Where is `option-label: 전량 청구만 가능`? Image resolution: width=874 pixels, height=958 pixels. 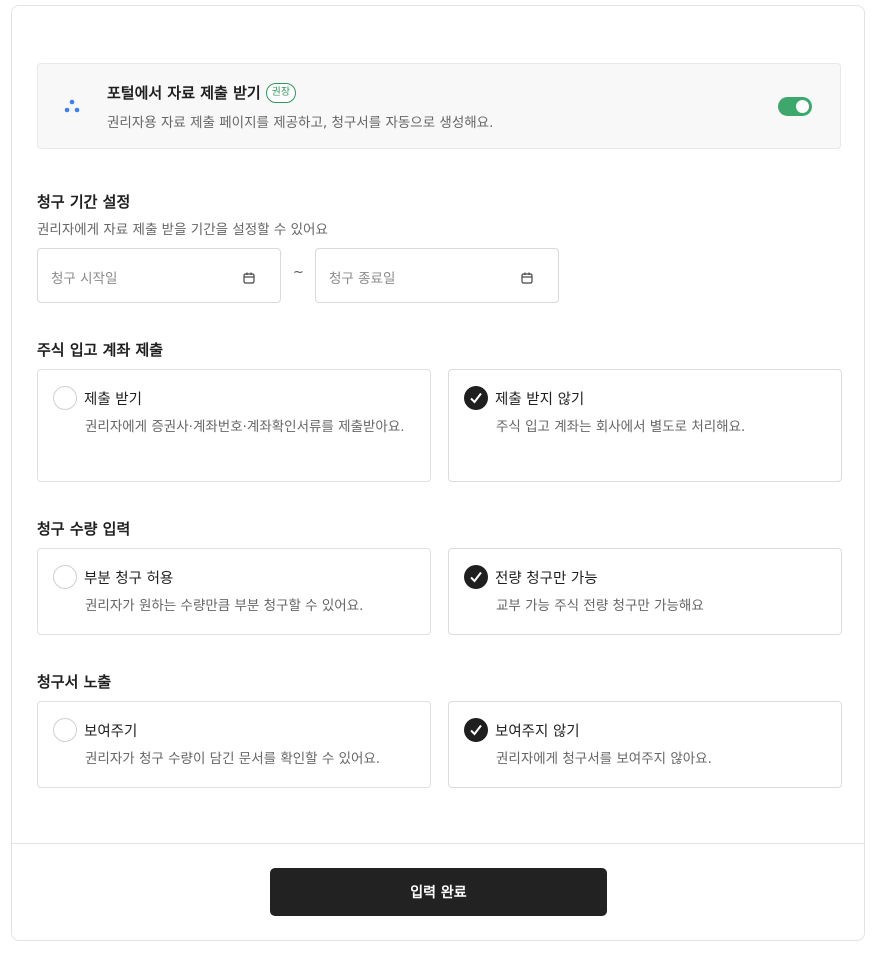 option-label: 전량 청구만 가능 is located at coordinates (546, 579).